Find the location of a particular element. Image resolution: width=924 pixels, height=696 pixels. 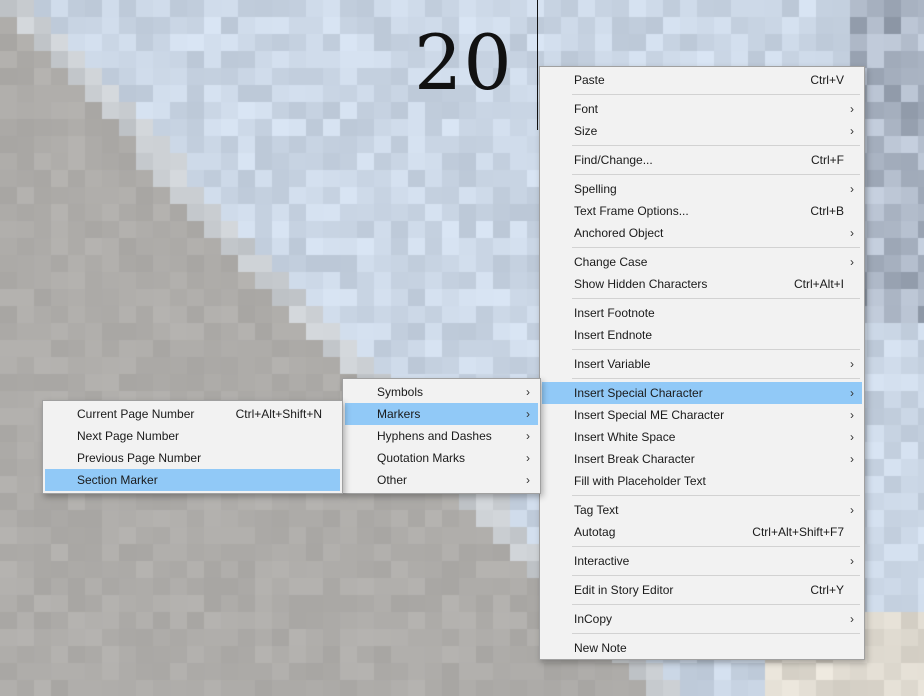

menu-item-shortcut: Ctrl+V is located at coordinates (827, 80).